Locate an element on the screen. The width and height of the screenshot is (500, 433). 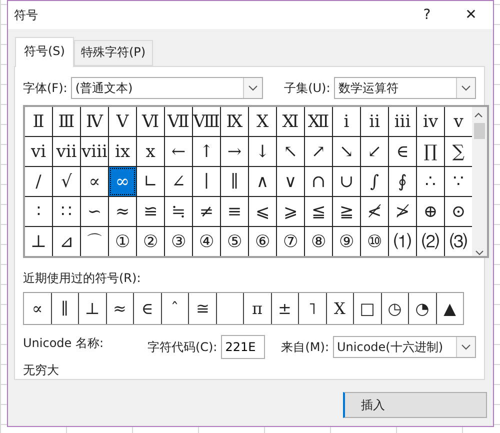
scroll-down-icon is located at coordinates (479, 253).